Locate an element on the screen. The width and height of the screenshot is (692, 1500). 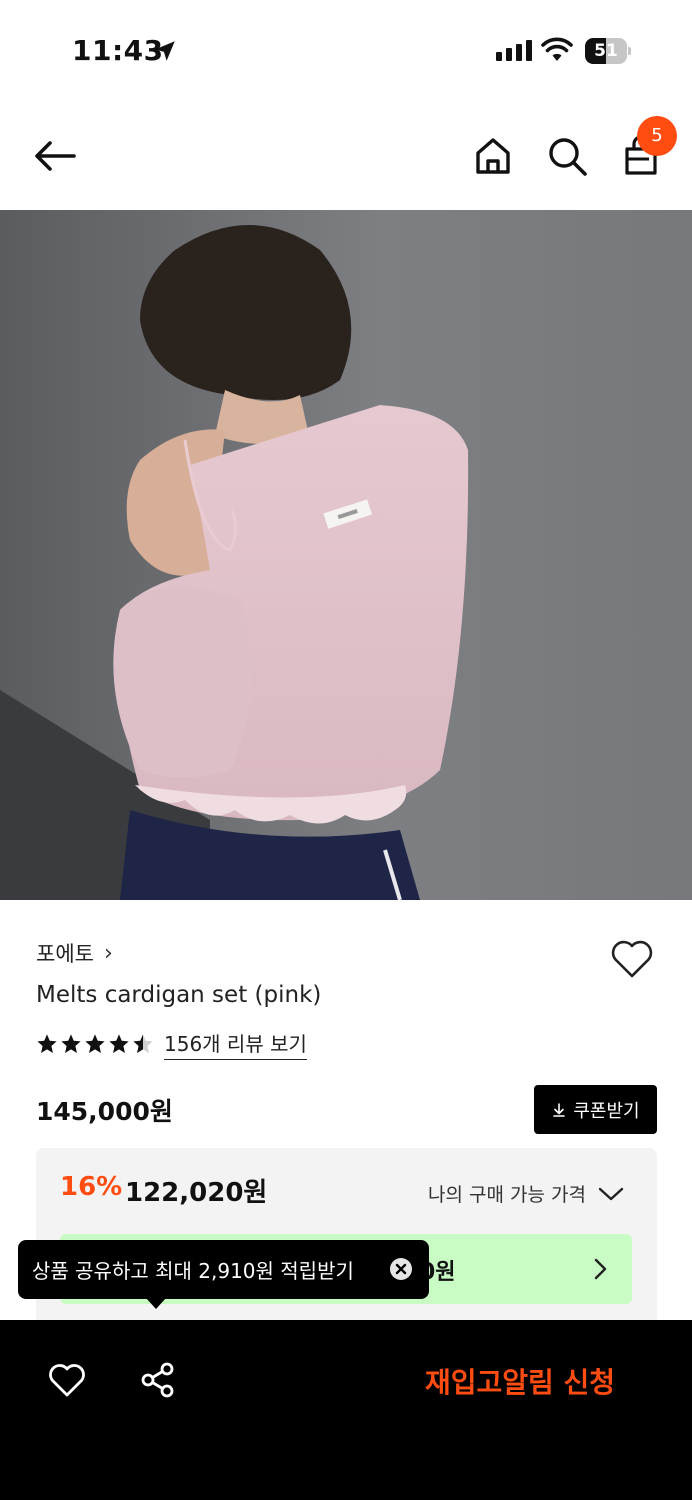
reviews-link: 156개 리뷰 보기 is located at coordinates (235, 1044).